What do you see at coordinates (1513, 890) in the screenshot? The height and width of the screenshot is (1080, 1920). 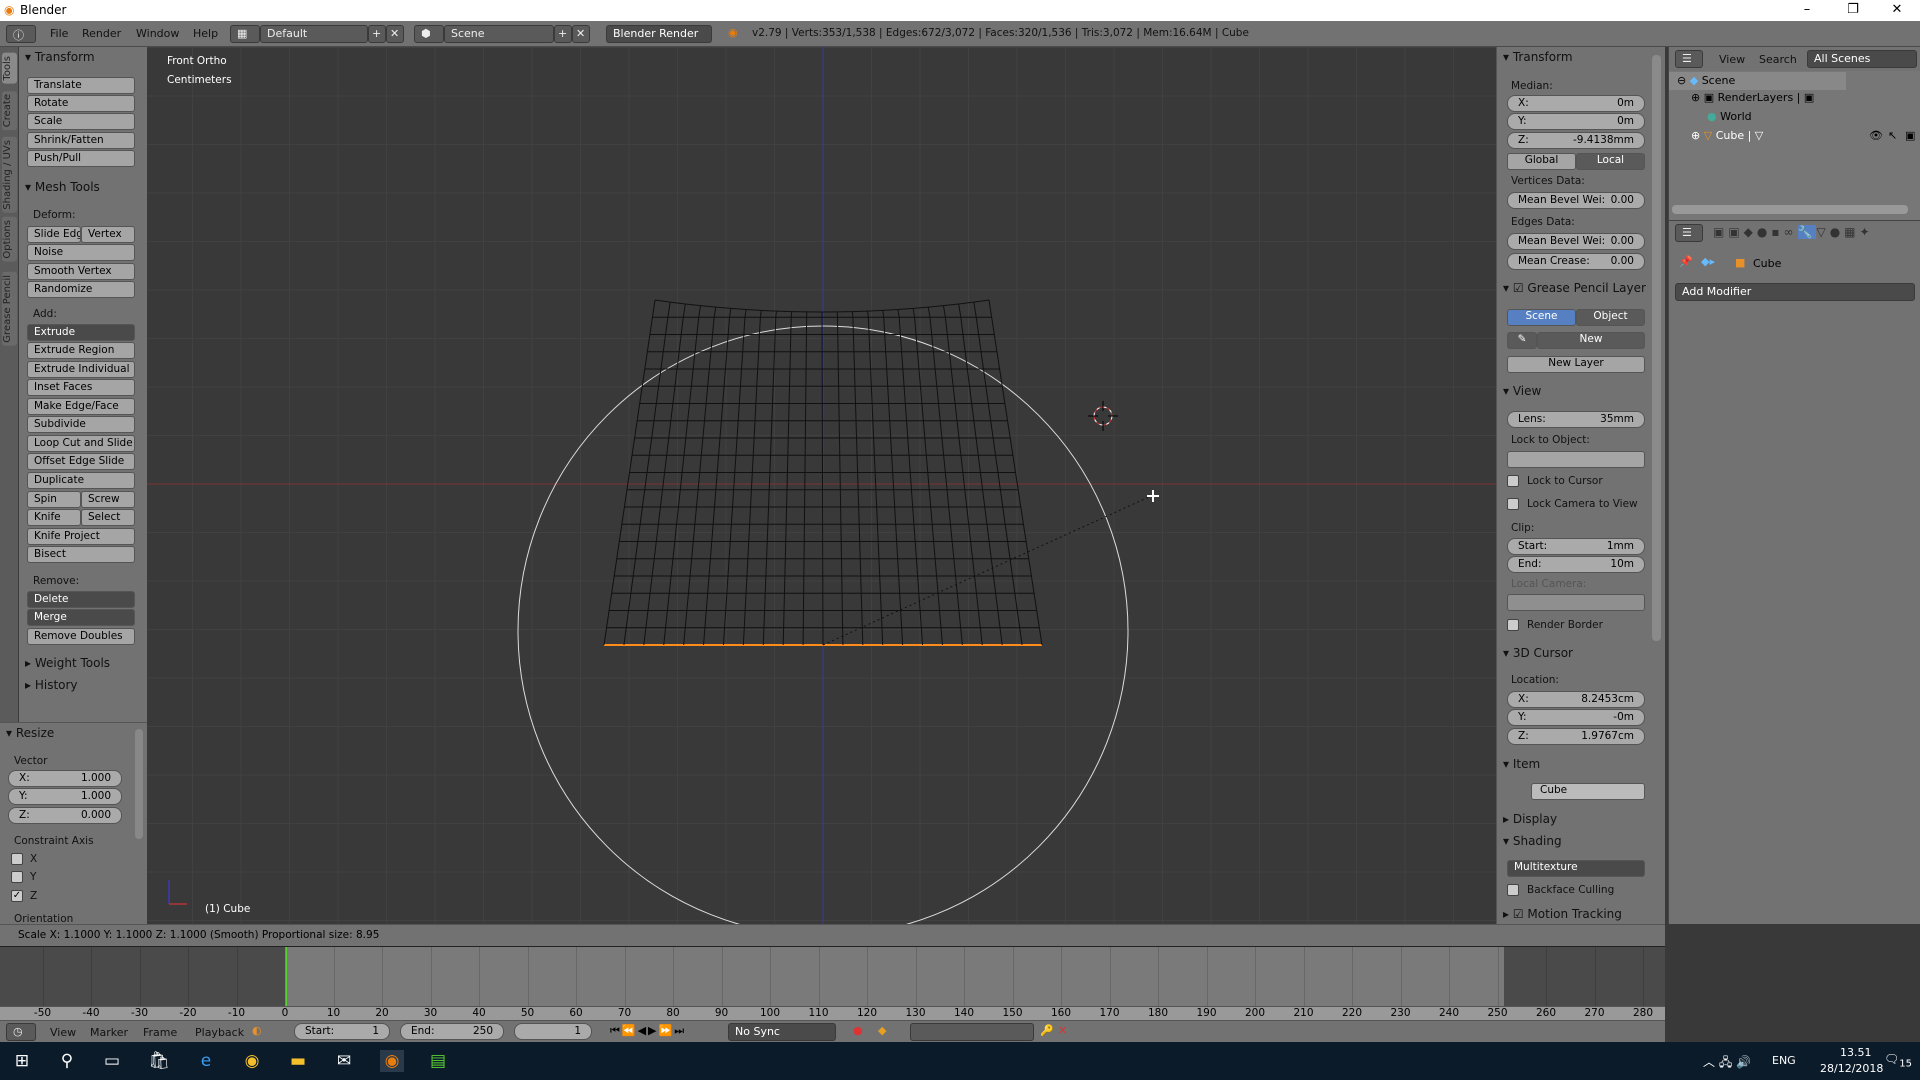 I see `backface-culling-checkbox` at bounding box center [1513, 890].